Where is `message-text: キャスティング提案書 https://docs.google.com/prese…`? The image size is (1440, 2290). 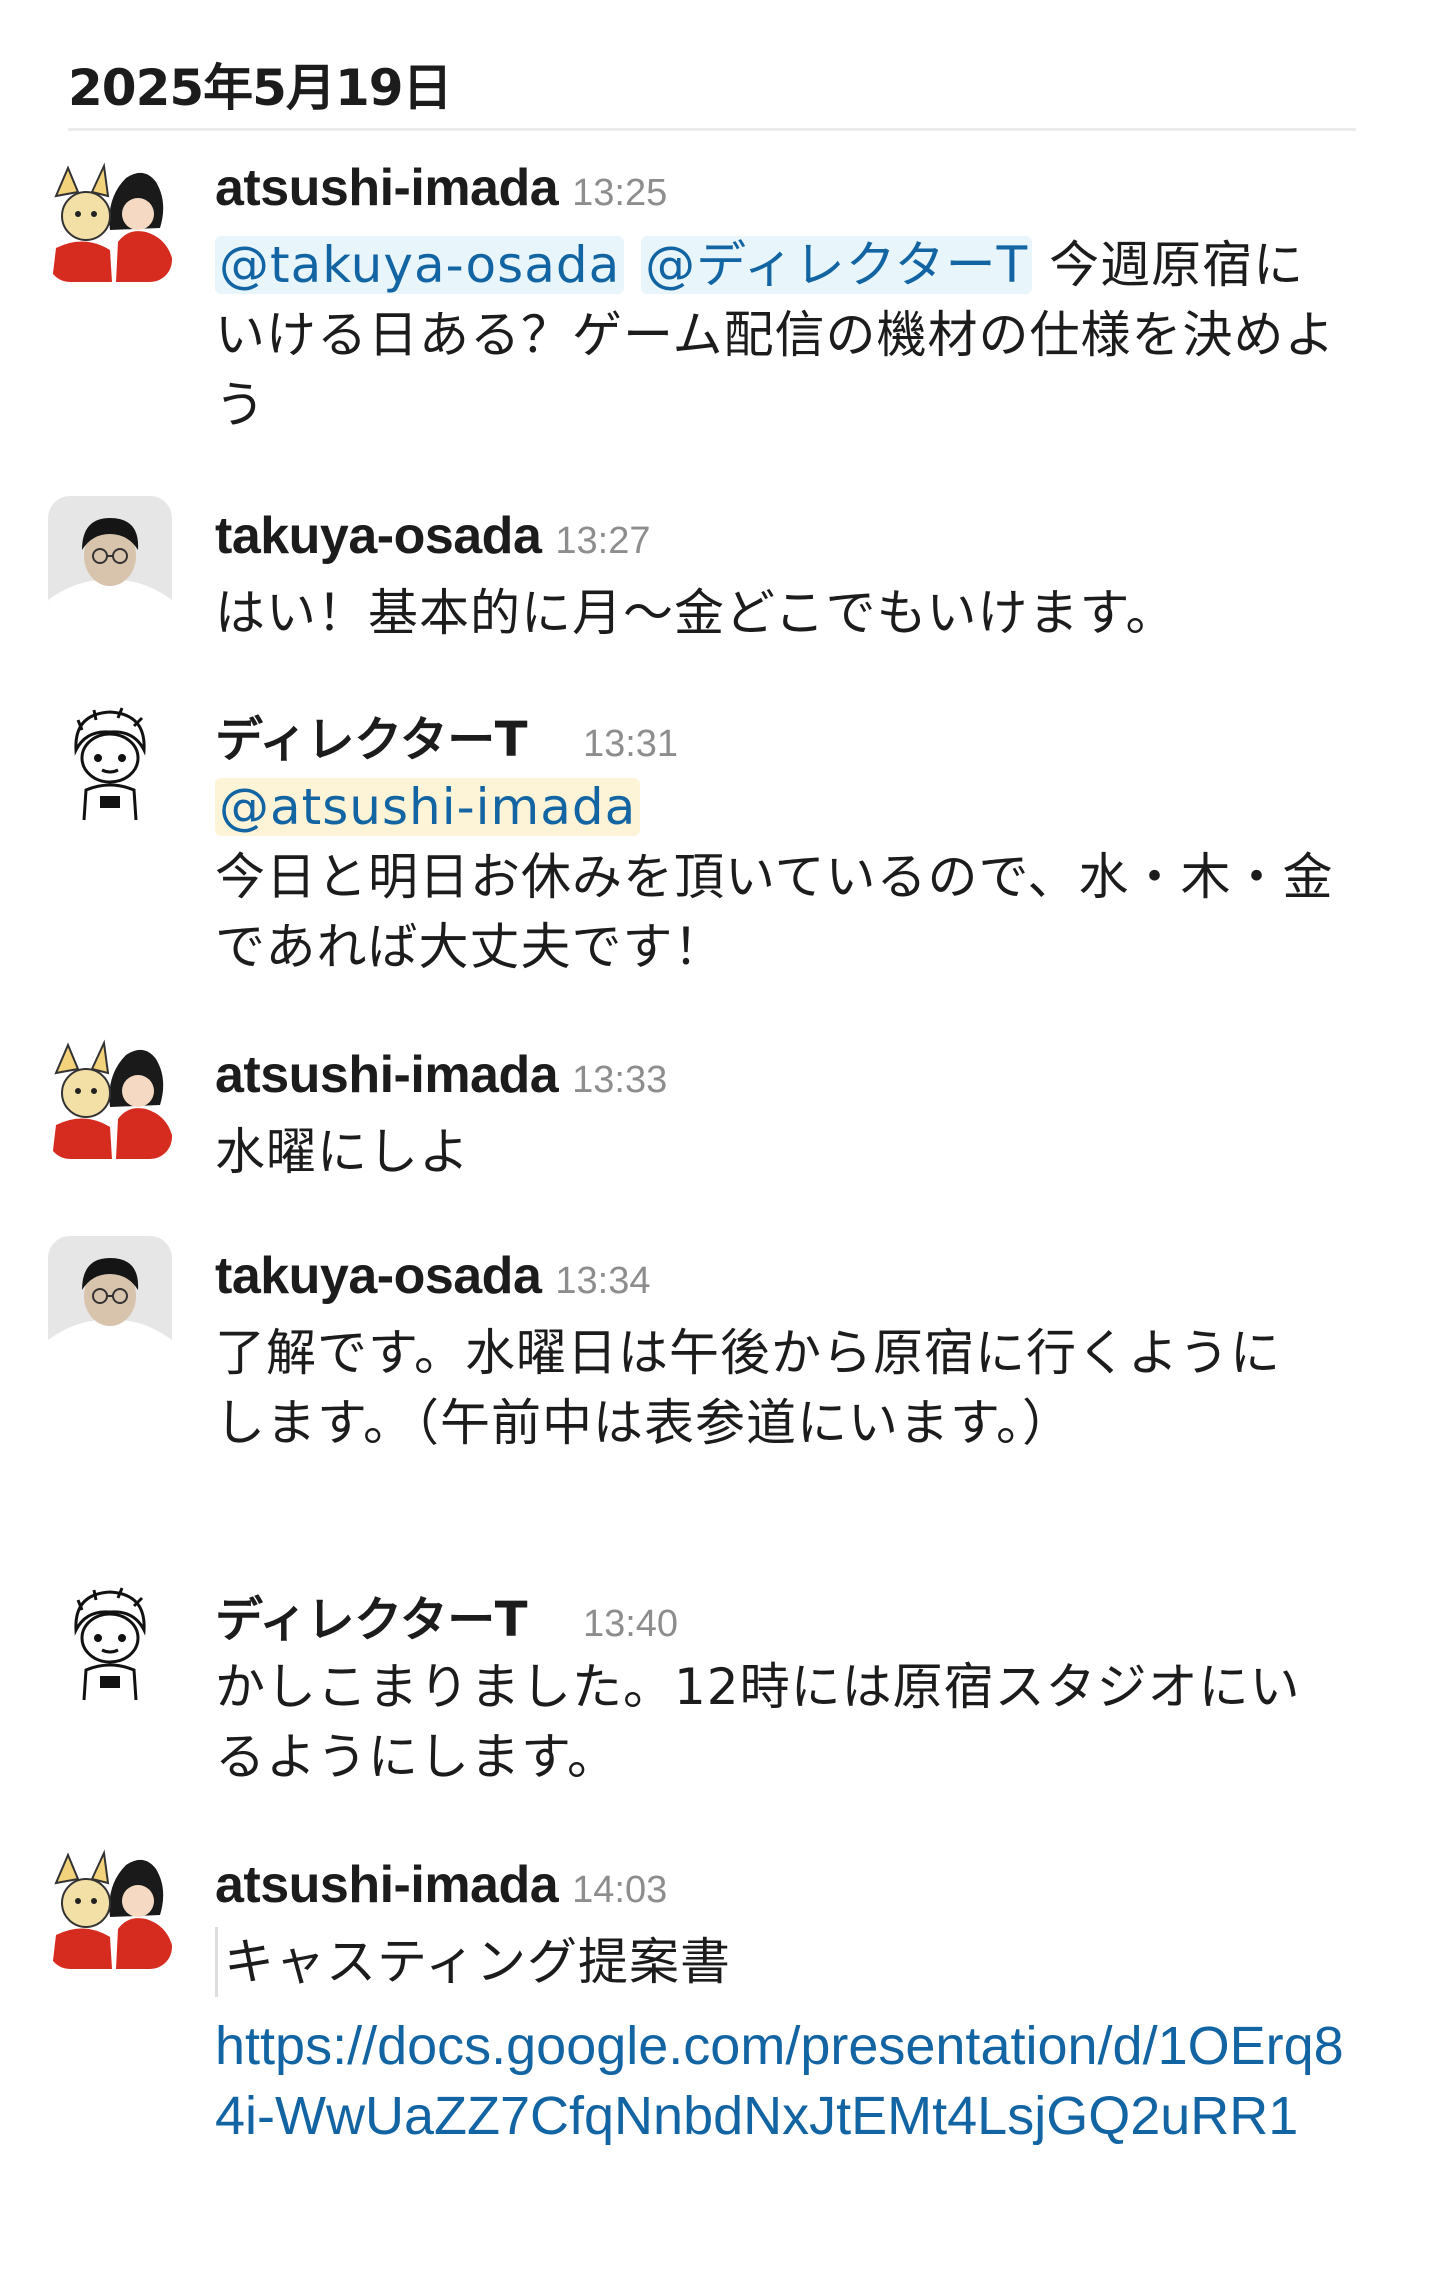 message-text: キャスティング提案書 https://docs.google.com/prese… is located at coordinates (780, 2039).